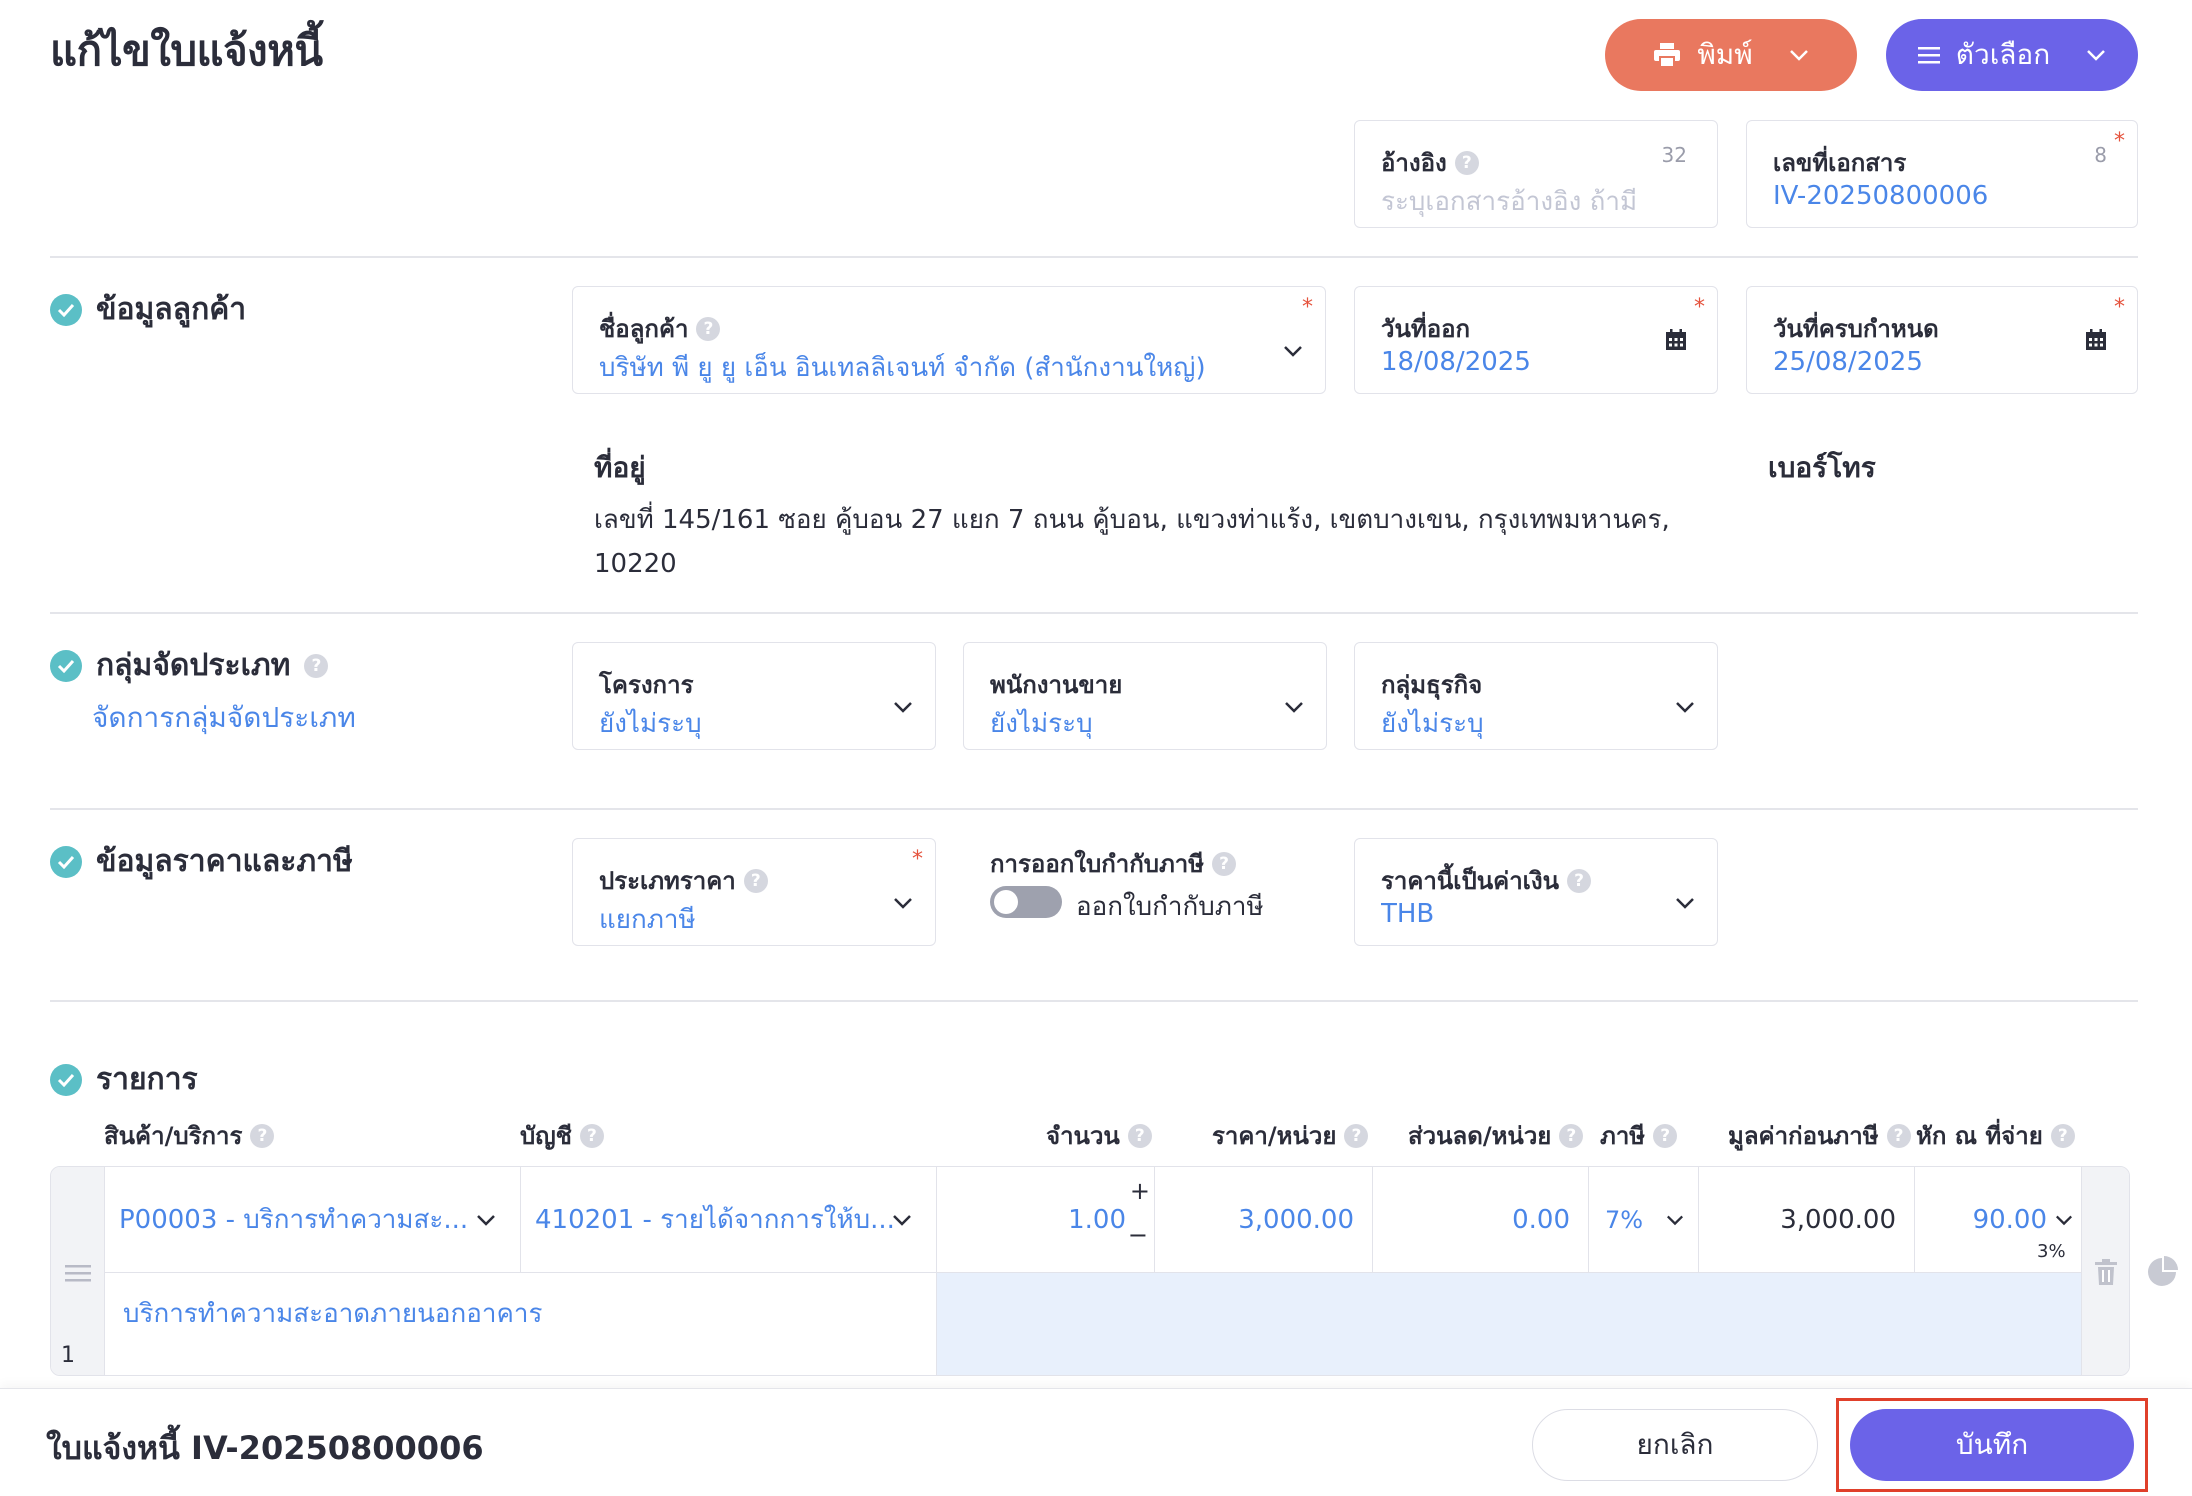  Describe the element at coordinates (1140, 1191) in the screenshot. I see `increment-icon: +` at that location.